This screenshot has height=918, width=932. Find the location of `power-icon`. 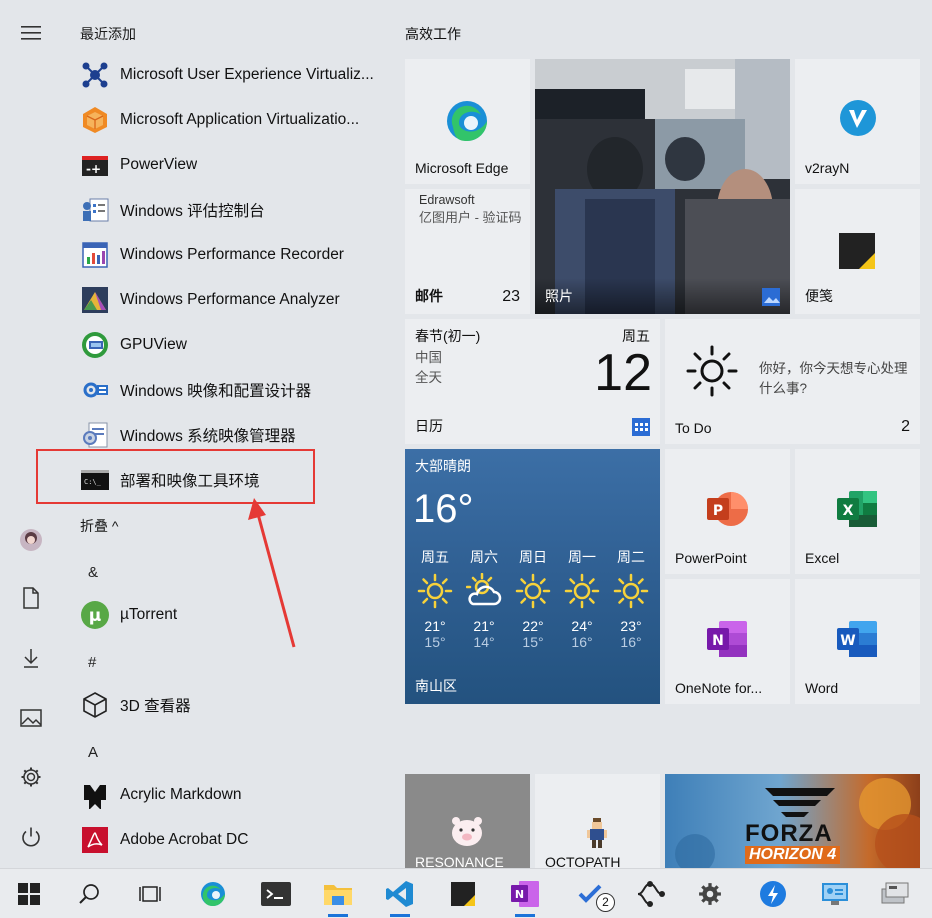

power-icon is located at coordinates (31, 837).